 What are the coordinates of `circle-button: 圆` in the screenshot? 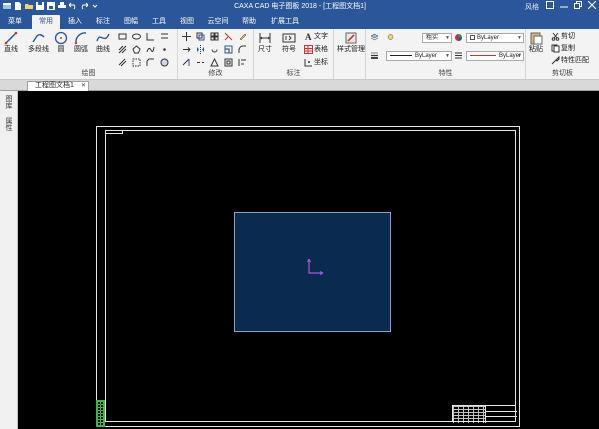 It's located at (61, 42).